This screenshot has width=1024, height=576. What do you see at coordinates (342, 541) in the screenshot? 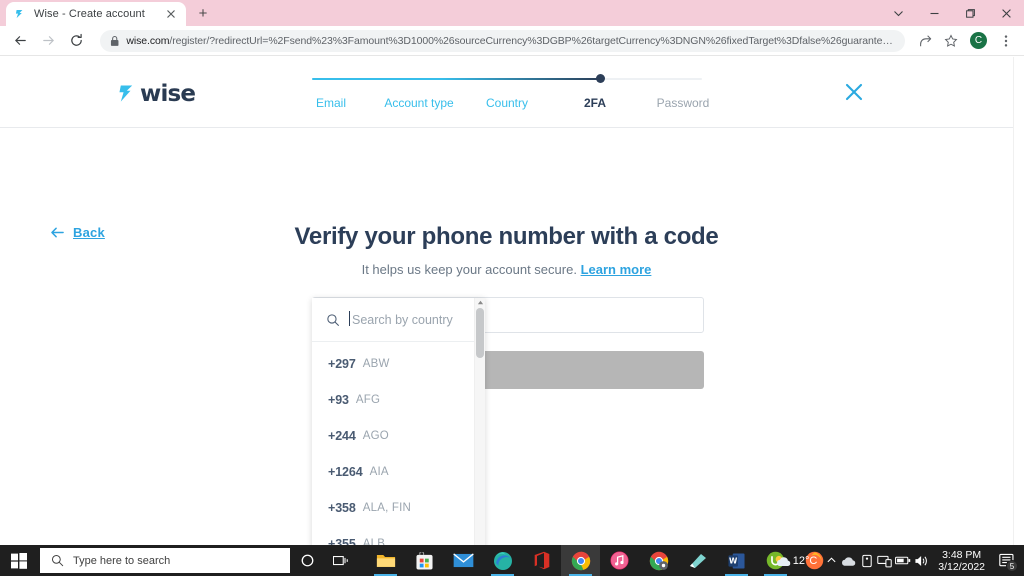
I see `country-dial-code: +355` at bounding box center [342, 541].